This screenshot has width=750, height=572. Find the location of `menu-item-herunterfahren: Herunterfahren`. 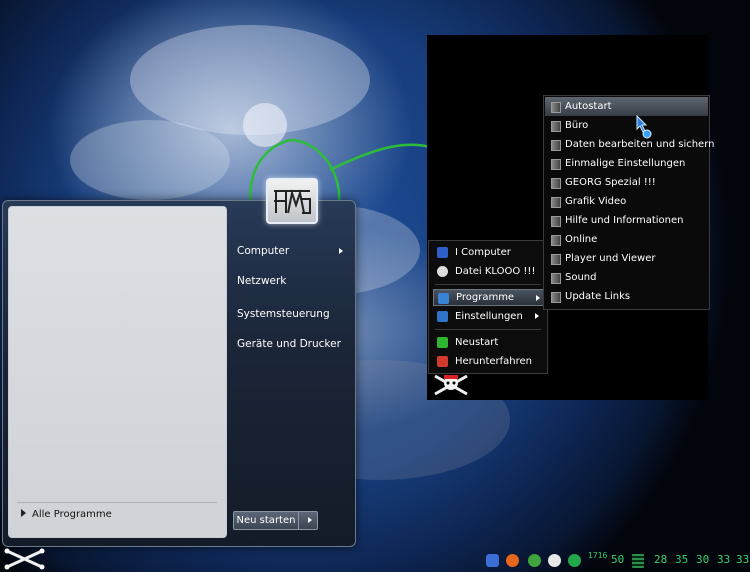

menu-item-herunterfahren: Herunterfahren is located at coordinates (488, 361).